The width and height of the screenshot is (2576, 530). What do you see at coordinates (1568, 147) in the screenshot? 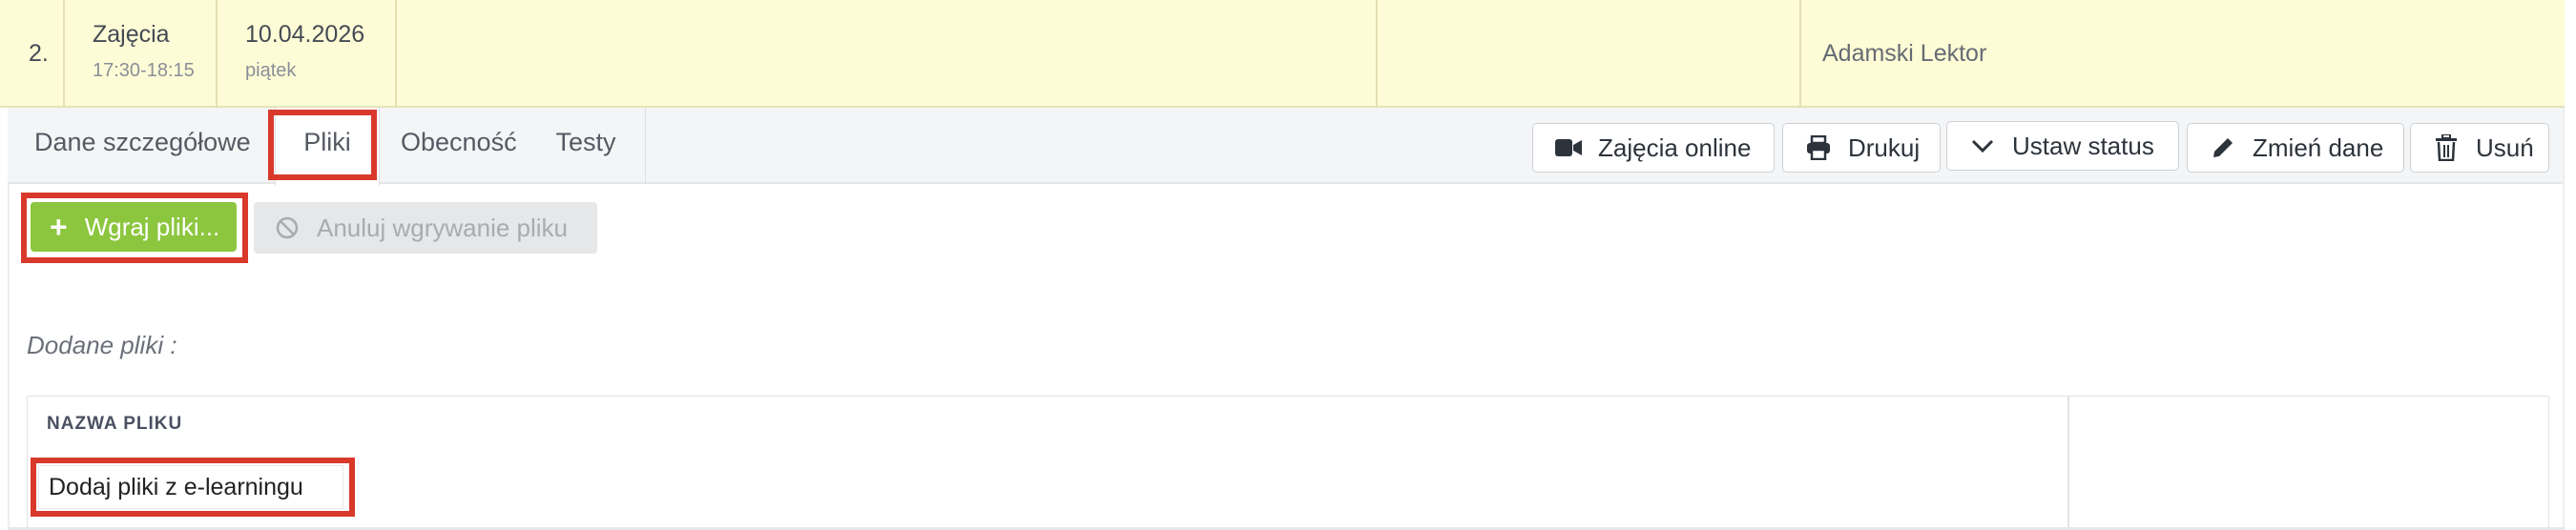
I see `video-camera-icon` at bounding box center [1568, 147].